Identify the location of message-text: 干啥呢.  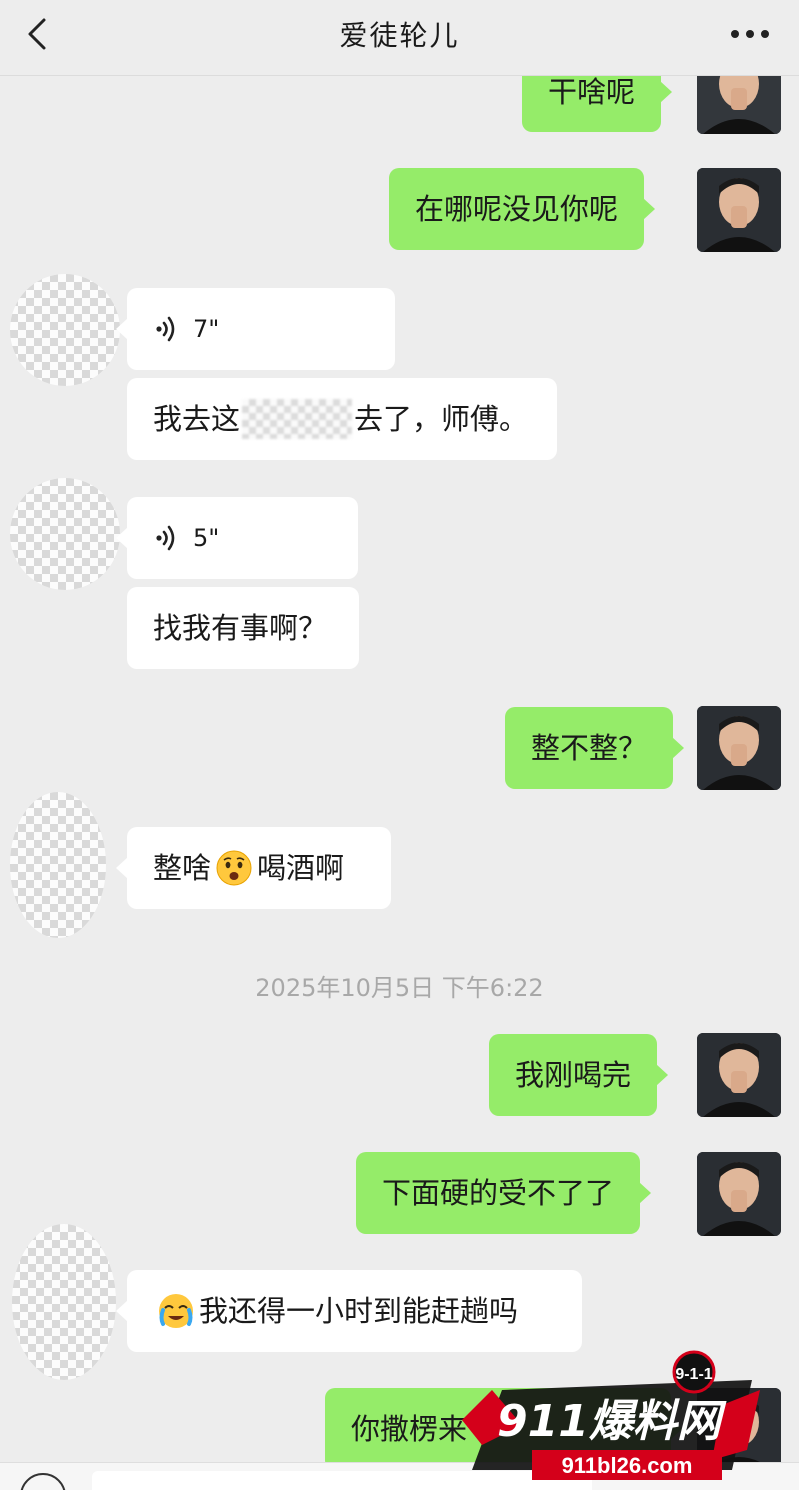
(592, 92).